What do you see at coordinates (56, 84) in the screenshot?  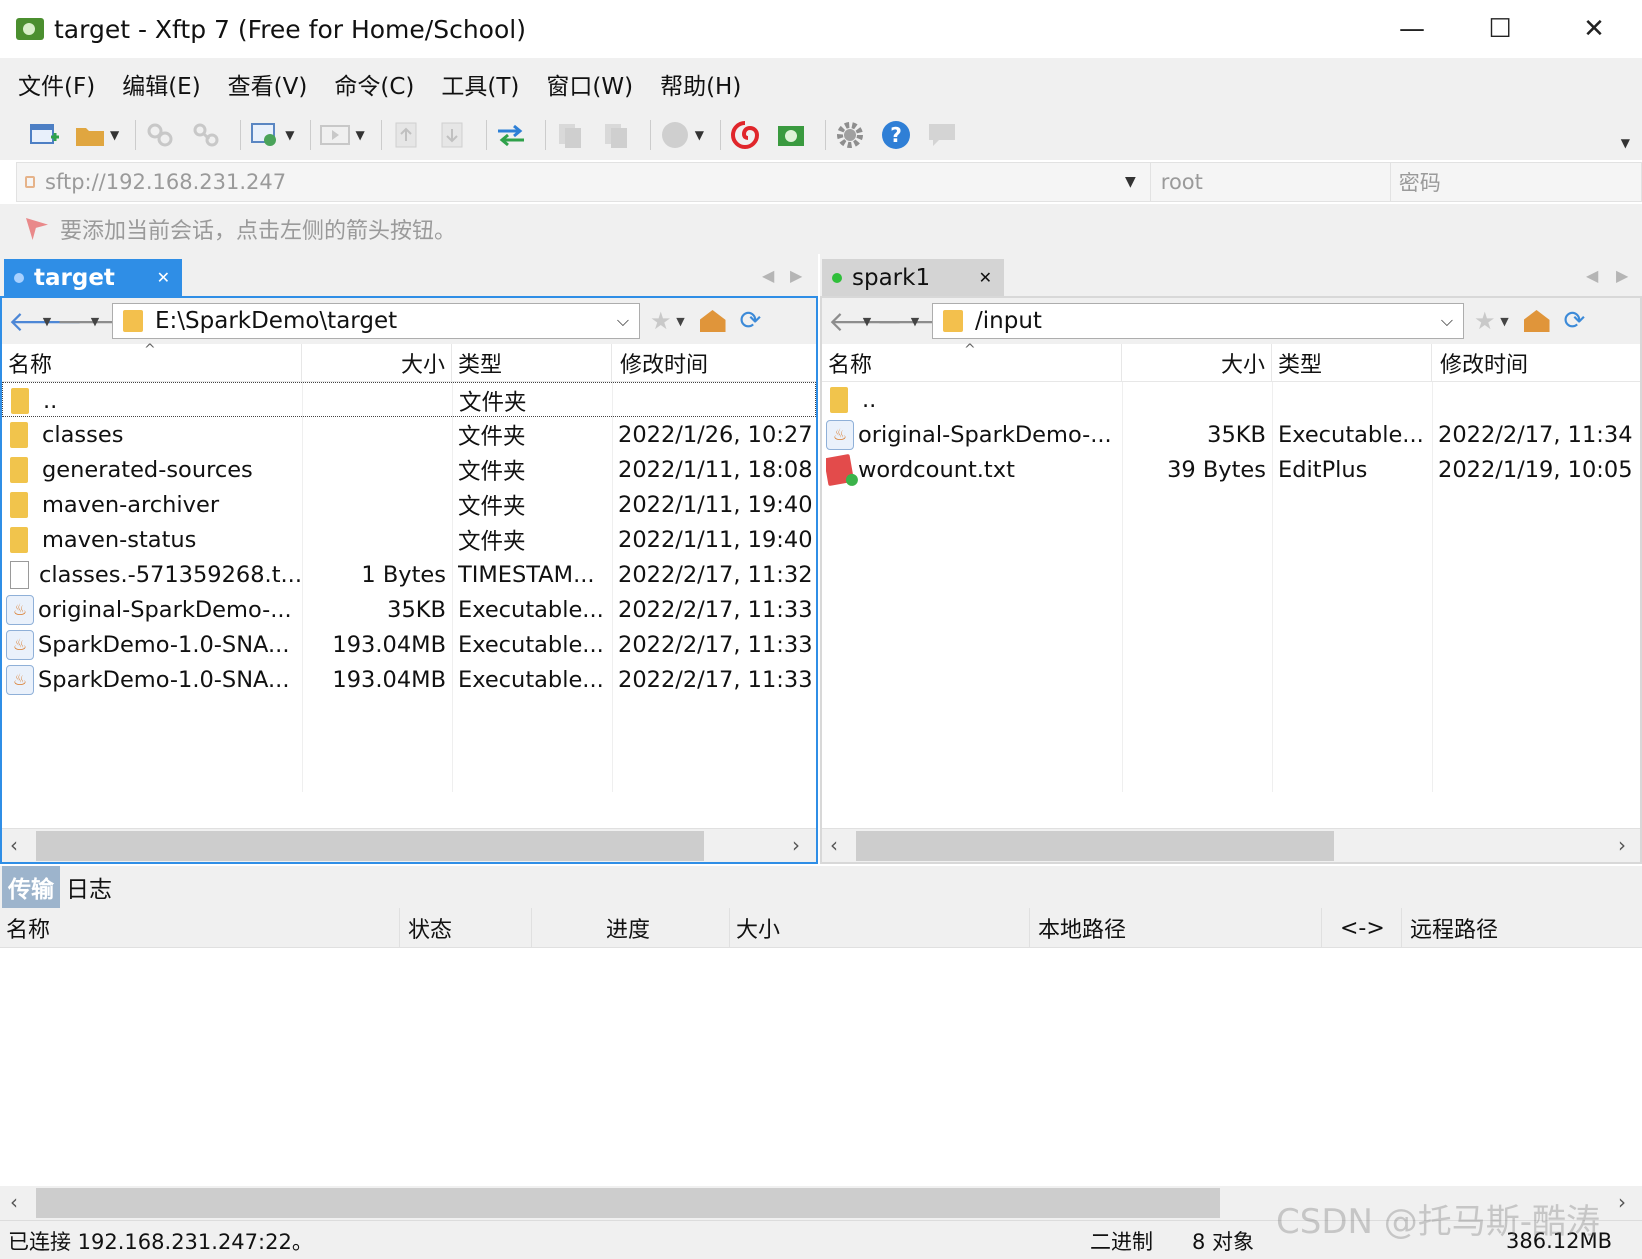 I see `menu-file: 文件(F)` at bounding box center [56, 84].